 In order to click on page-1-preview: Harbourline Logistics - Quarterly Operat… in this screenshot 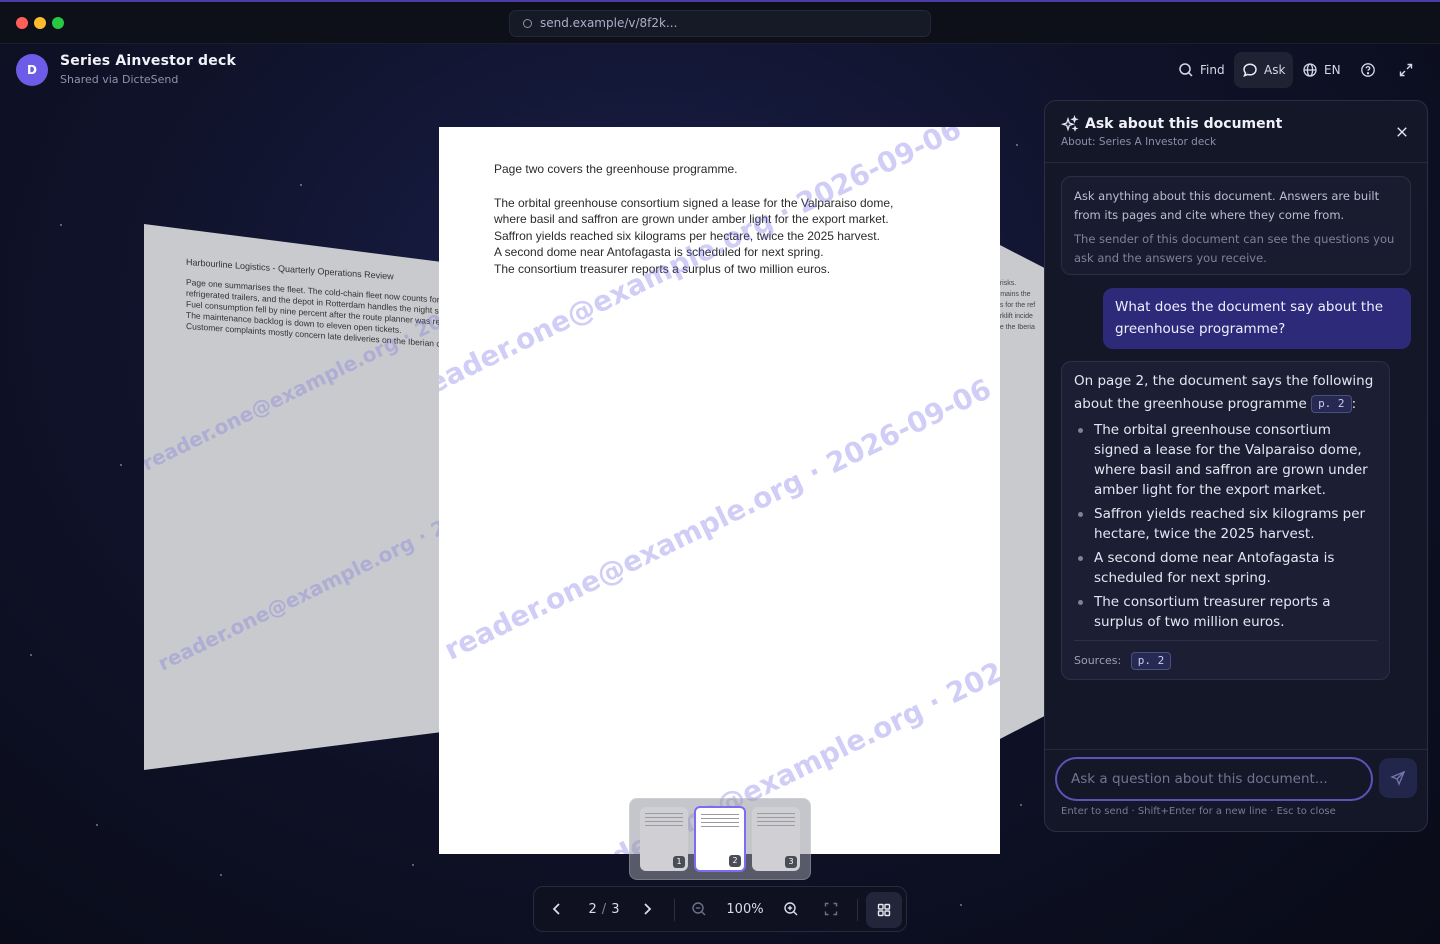, I will do `click(294, 497)`.